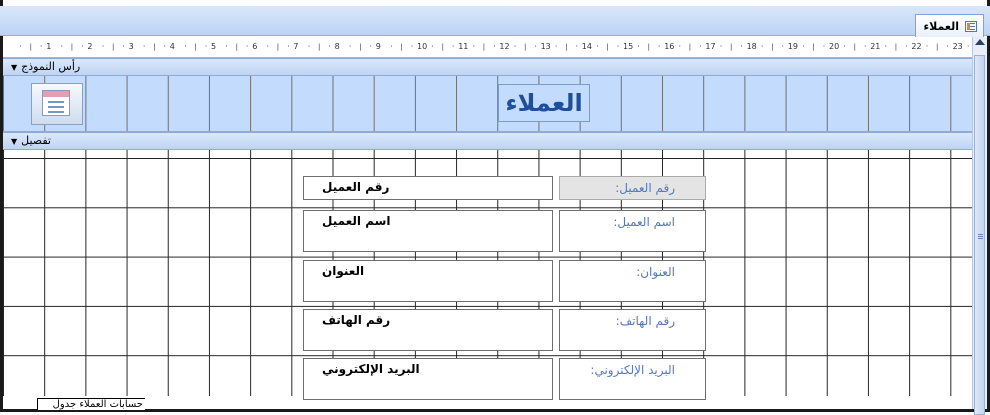 The height and width of the screenshot is (415, 990). I want to click on detail-section-label: تفصيل, so click(31, 140).